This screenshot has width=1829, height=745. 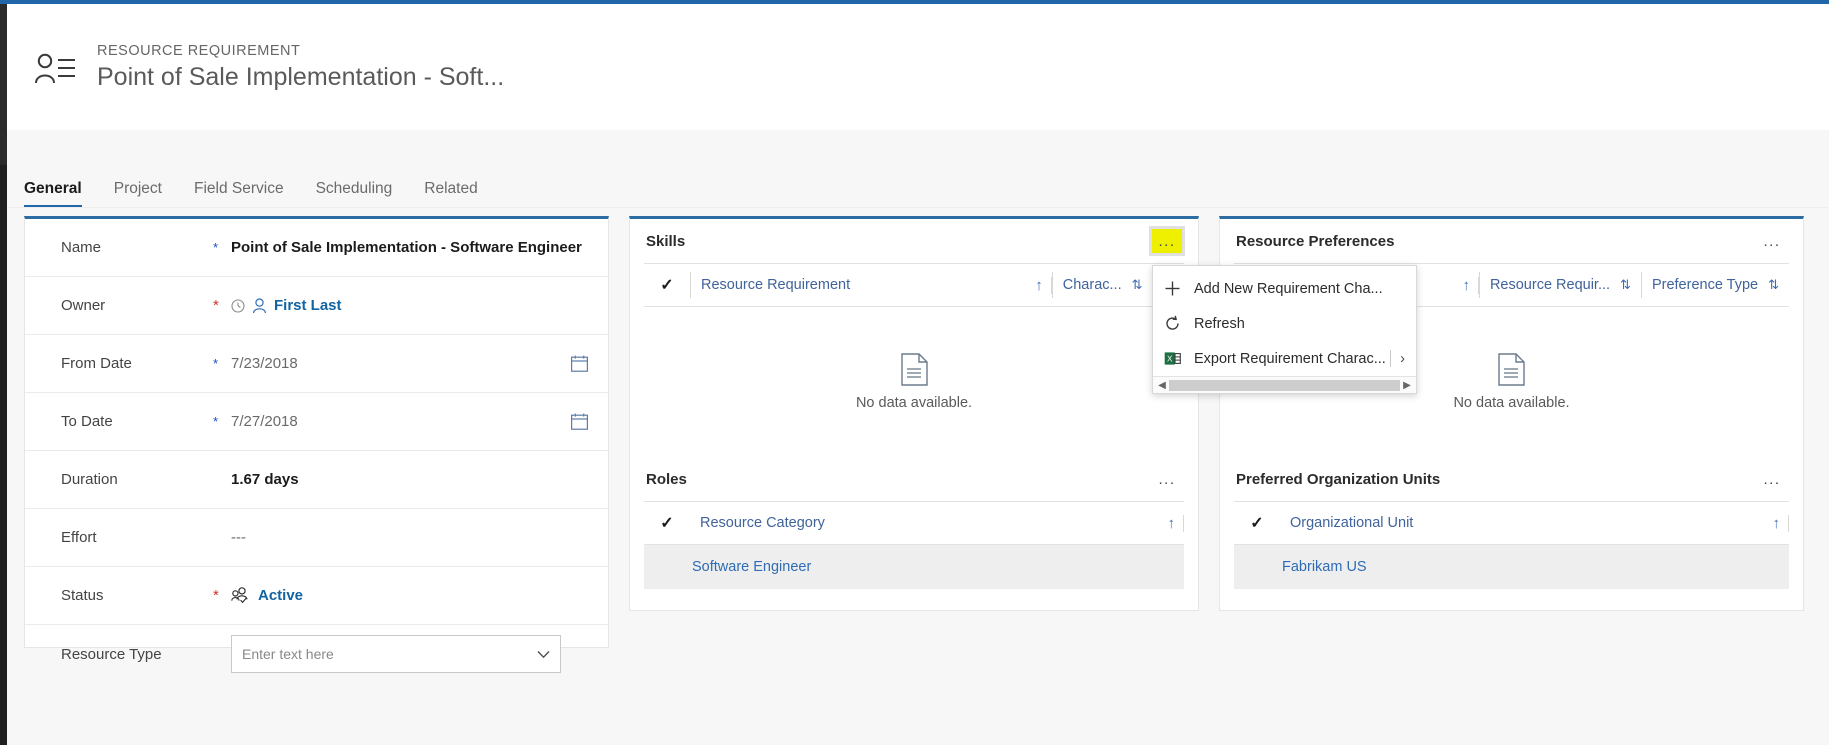 I want to click on field-label-resource-type: Resource Type, so click(x=111, y=654).